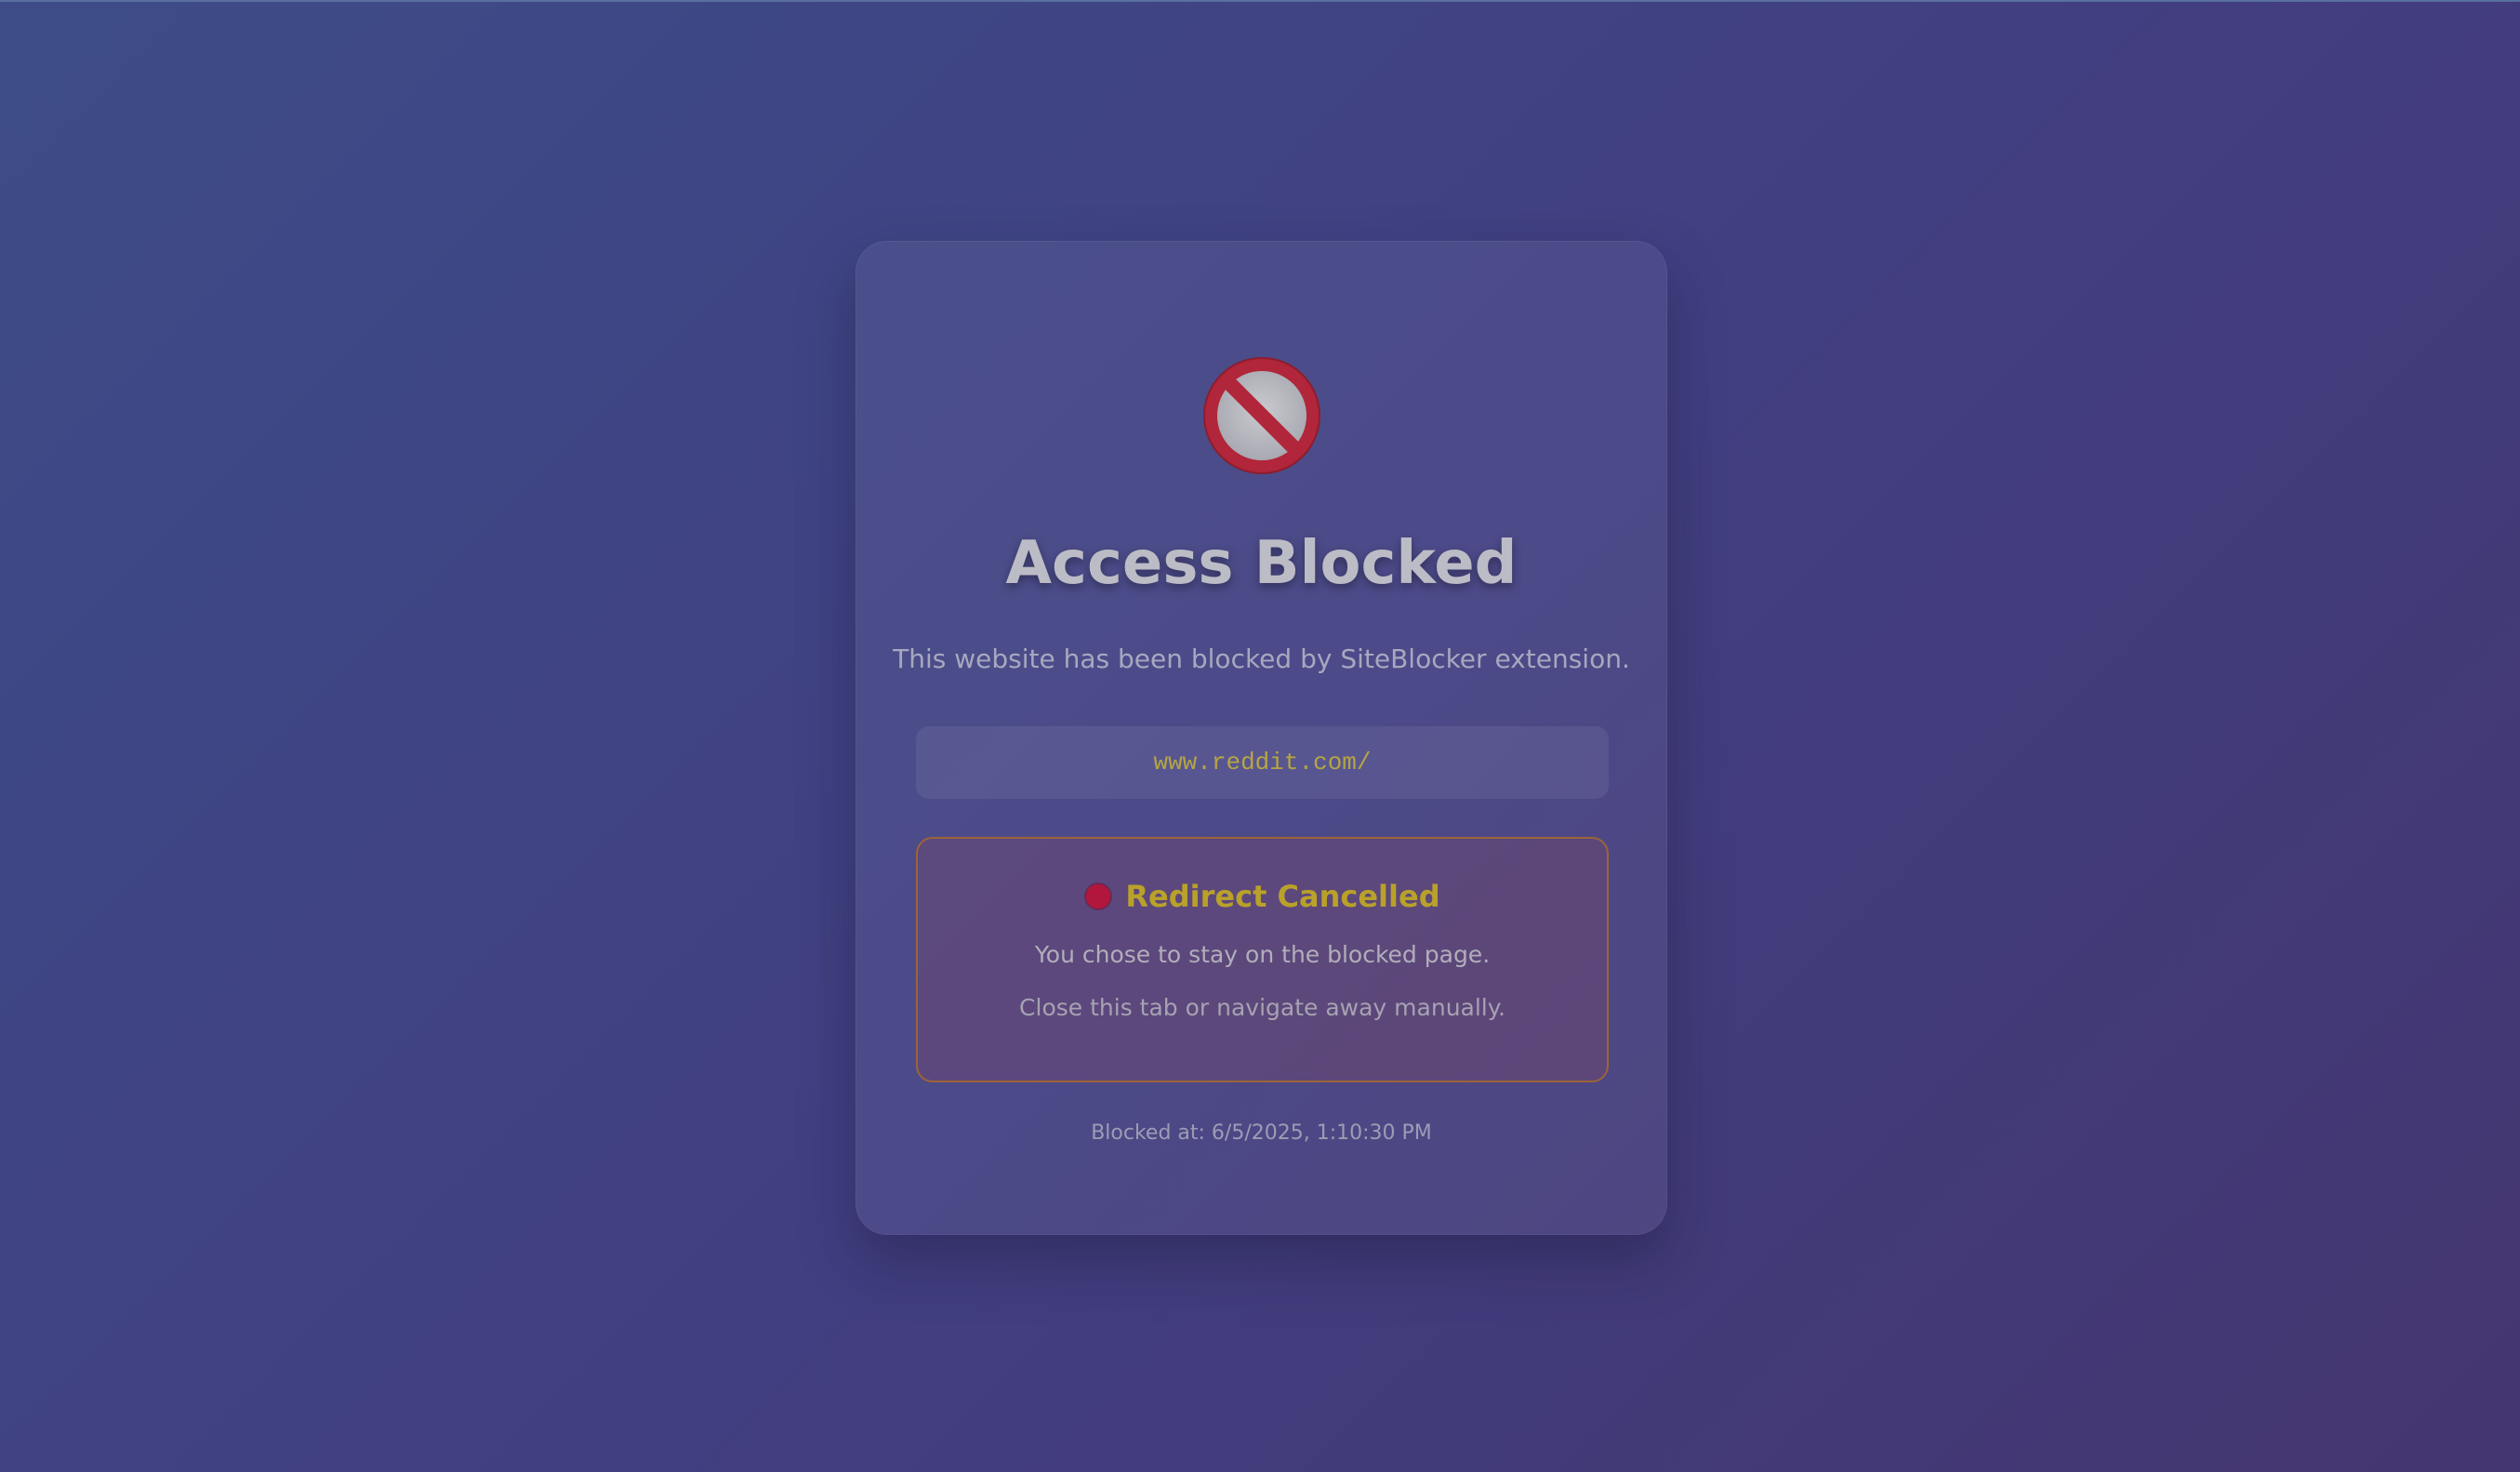  I want to click on prohibited-icon, so click(1262, 415).